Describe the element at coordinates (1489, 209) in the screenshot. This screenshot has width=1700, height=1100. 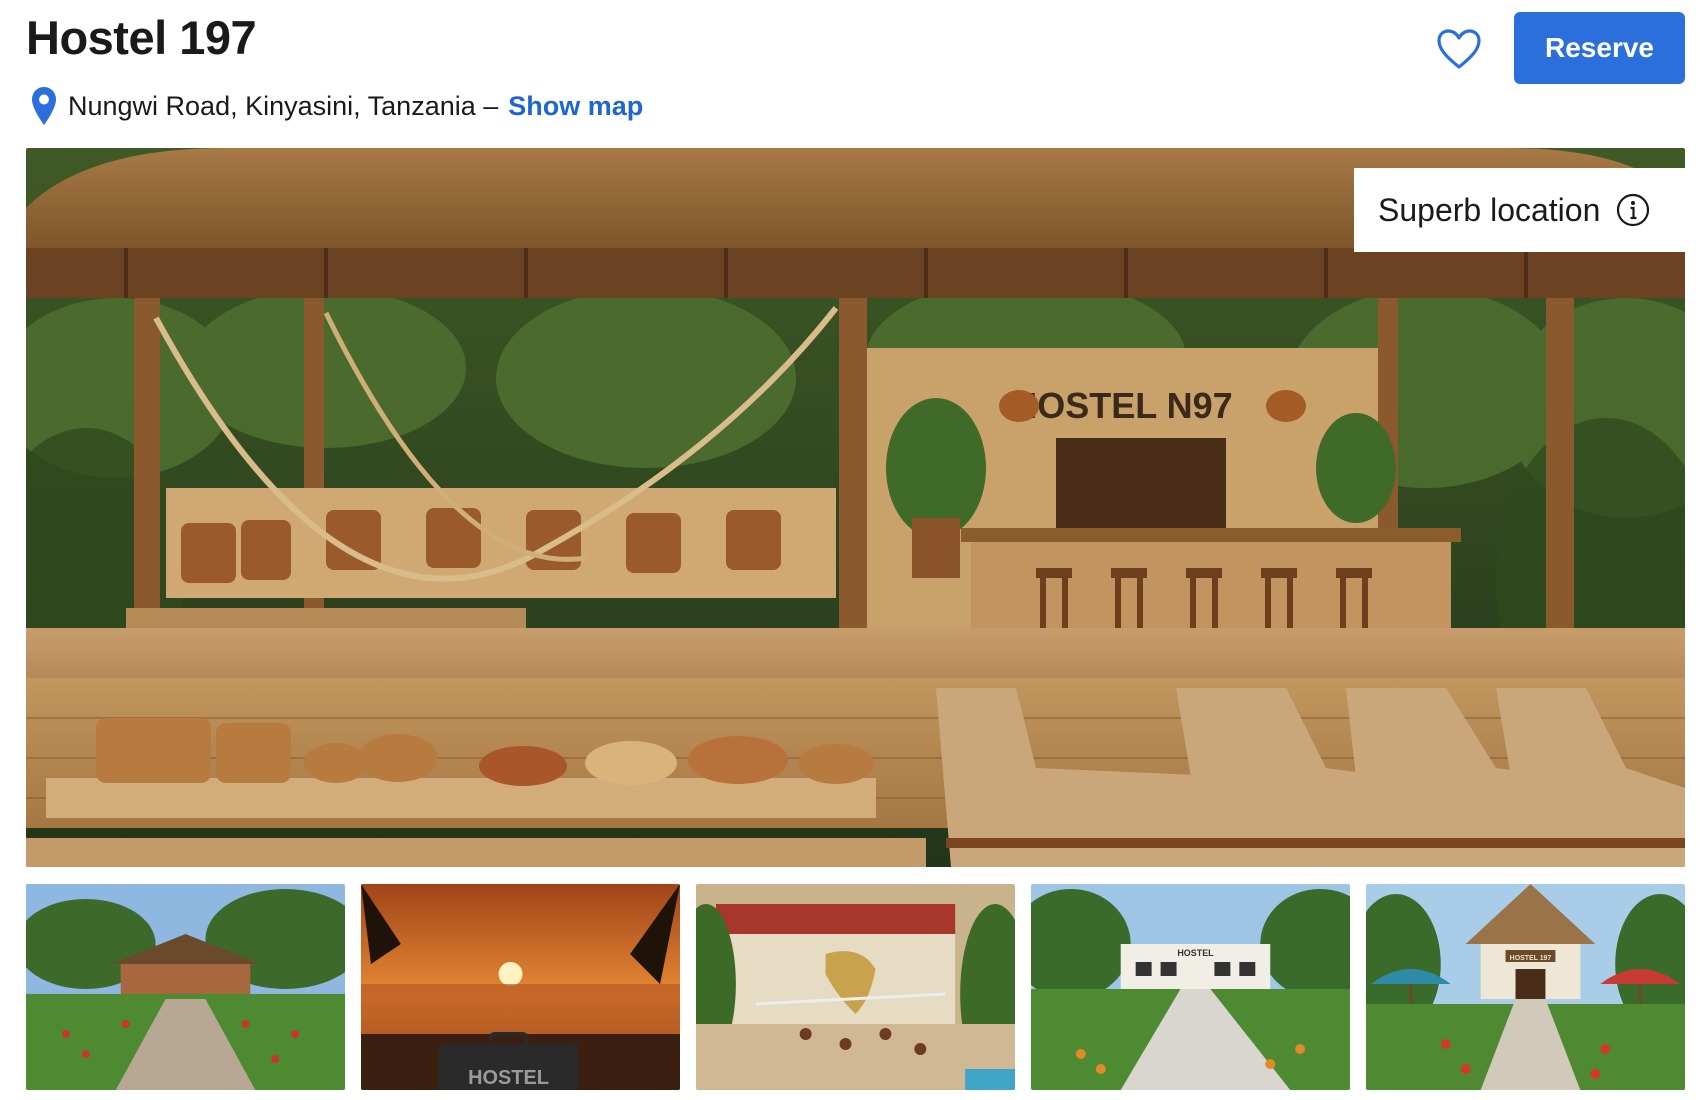
I see `badge-label: Superb location` at that location.